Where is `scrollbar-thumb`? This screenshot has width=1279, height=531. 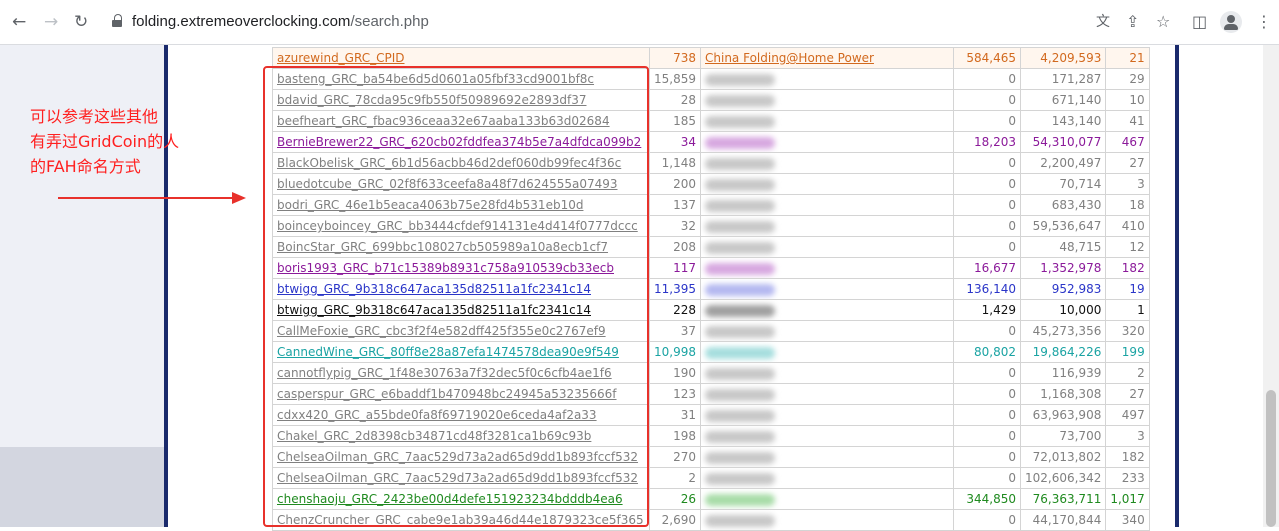
scrollbar-thumb is located at coordinates (1271, 458).